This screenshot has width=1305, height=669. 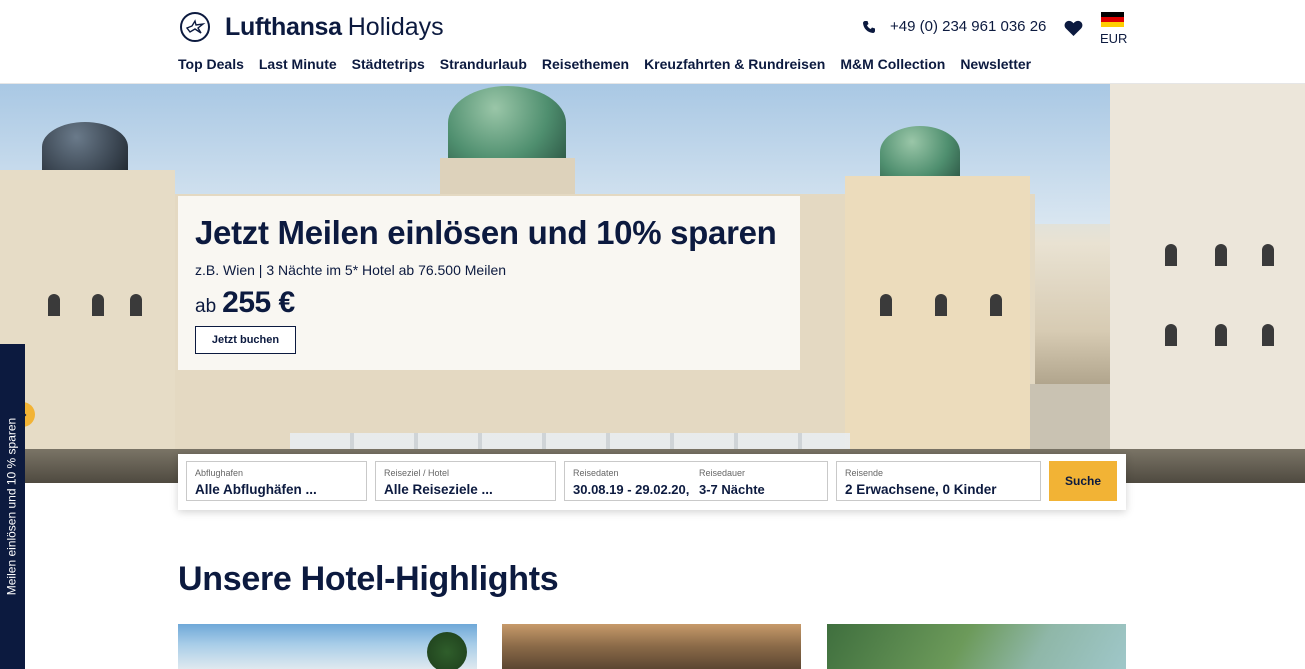 What do you see at coordinates (968, 26) in the screenshot?
I see `phone-number: +49 (0) 234 961 036 26` at bounding box center [968, 26].